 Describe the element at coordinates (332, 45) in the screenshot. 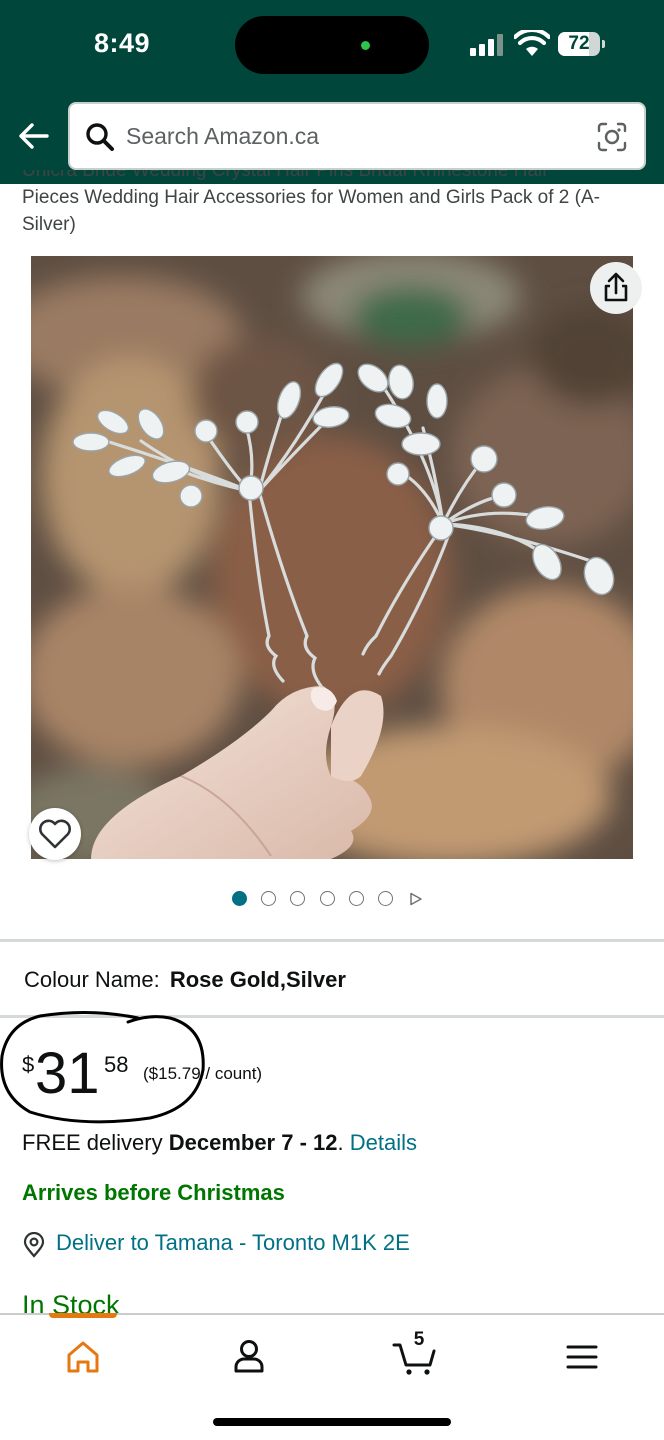

I see `dynamic-island` at that location.